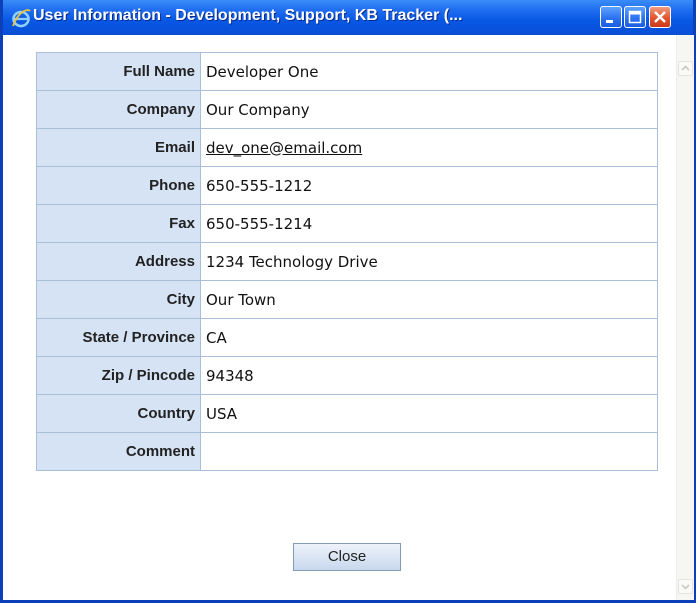 This screenshot has width=696, height=603. Describe the element at coordinates (685, 317) in the screenshot. I see `vertical-scrollbar` at that location.